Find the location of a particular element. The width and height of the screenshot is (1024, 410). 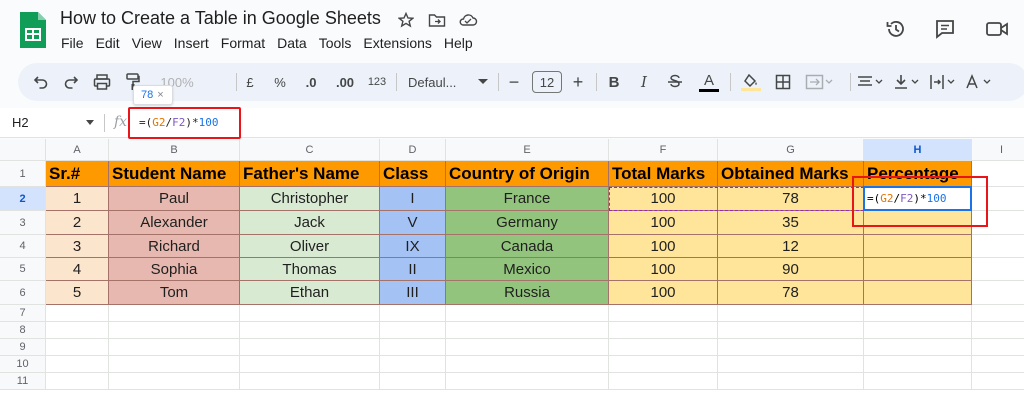

menu-file: File is located at coordinates (72, 43).